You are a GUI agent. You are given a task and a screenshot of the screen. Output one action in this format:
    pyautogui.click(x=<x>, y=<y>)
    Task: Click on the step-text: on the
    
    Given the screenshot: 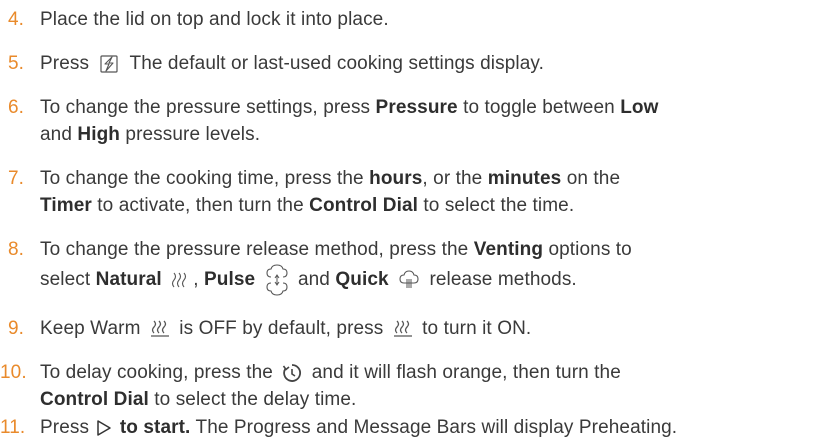 What is the action you would take?
    pyautogui.click(x=593, y=178)
    